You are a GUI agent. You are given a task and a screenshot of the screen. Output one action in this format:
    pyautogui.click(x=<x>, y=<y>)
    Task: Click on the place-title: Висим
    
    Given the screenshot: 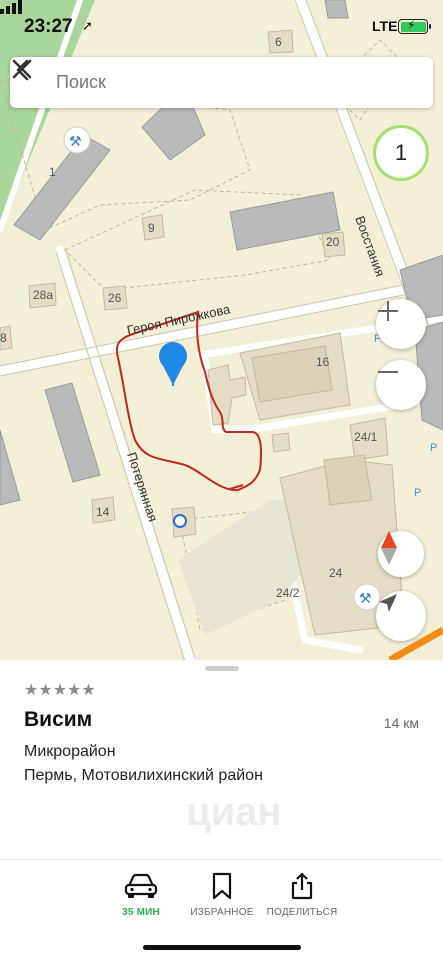 What is the action you would take?
    pyautogui.click(x=58, y=719)
    